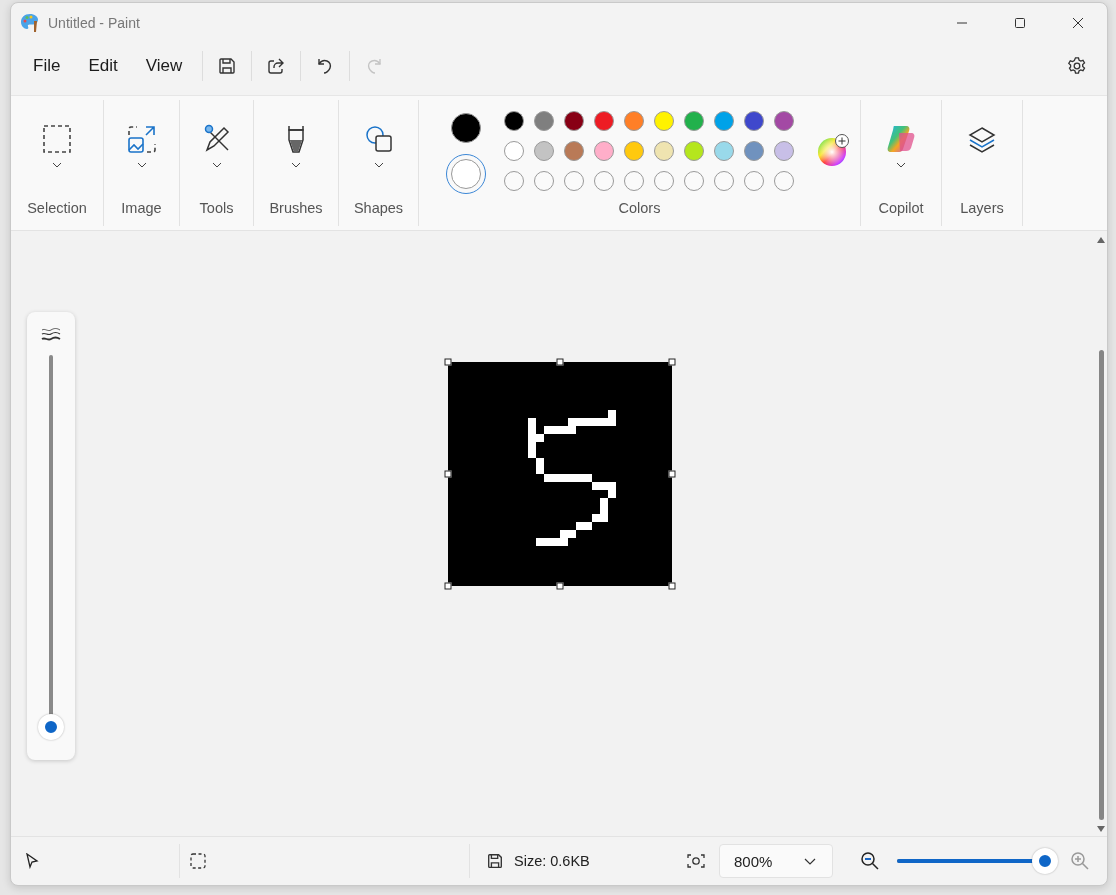 Image resolution: width=1116 pixels, height=895 pixels. Describe the element at coordinates (552, 861) in the screenshot. I see `file-size: Size: 0.6KB` at that location.